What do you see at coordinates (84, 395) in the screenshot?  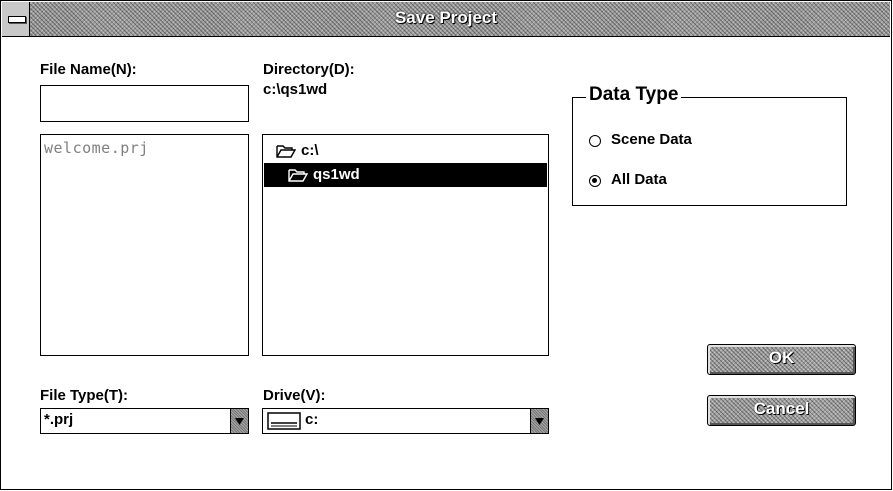 I see `file-type-label: File Type(T):` at bounding box center [84, 395].